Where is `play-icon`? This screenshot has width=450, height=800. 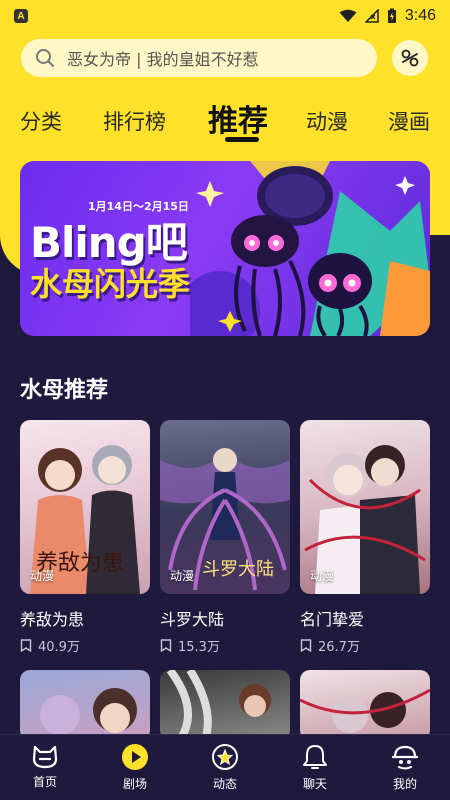
play-icon is located at coordinates (135, 757).